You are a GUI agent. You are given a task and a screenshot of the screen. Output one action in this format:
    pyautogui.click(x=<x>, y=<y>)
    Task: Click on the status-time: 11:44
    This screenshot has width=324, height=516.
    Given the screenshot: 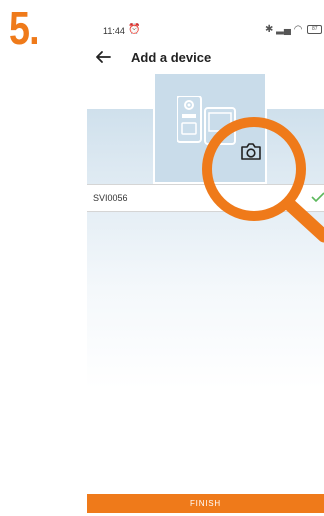 What is the action you would take?
    pyautogui.click(x=114, y=31)
    